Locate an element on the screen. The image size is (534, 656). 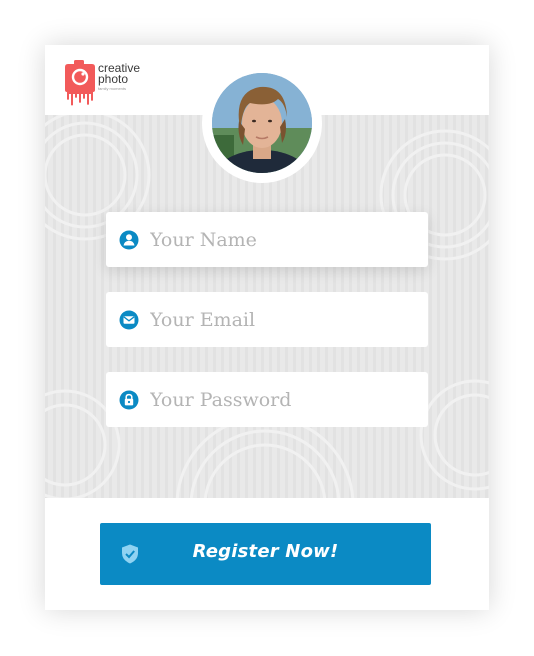
name-field is located at coordinates (267, 239).